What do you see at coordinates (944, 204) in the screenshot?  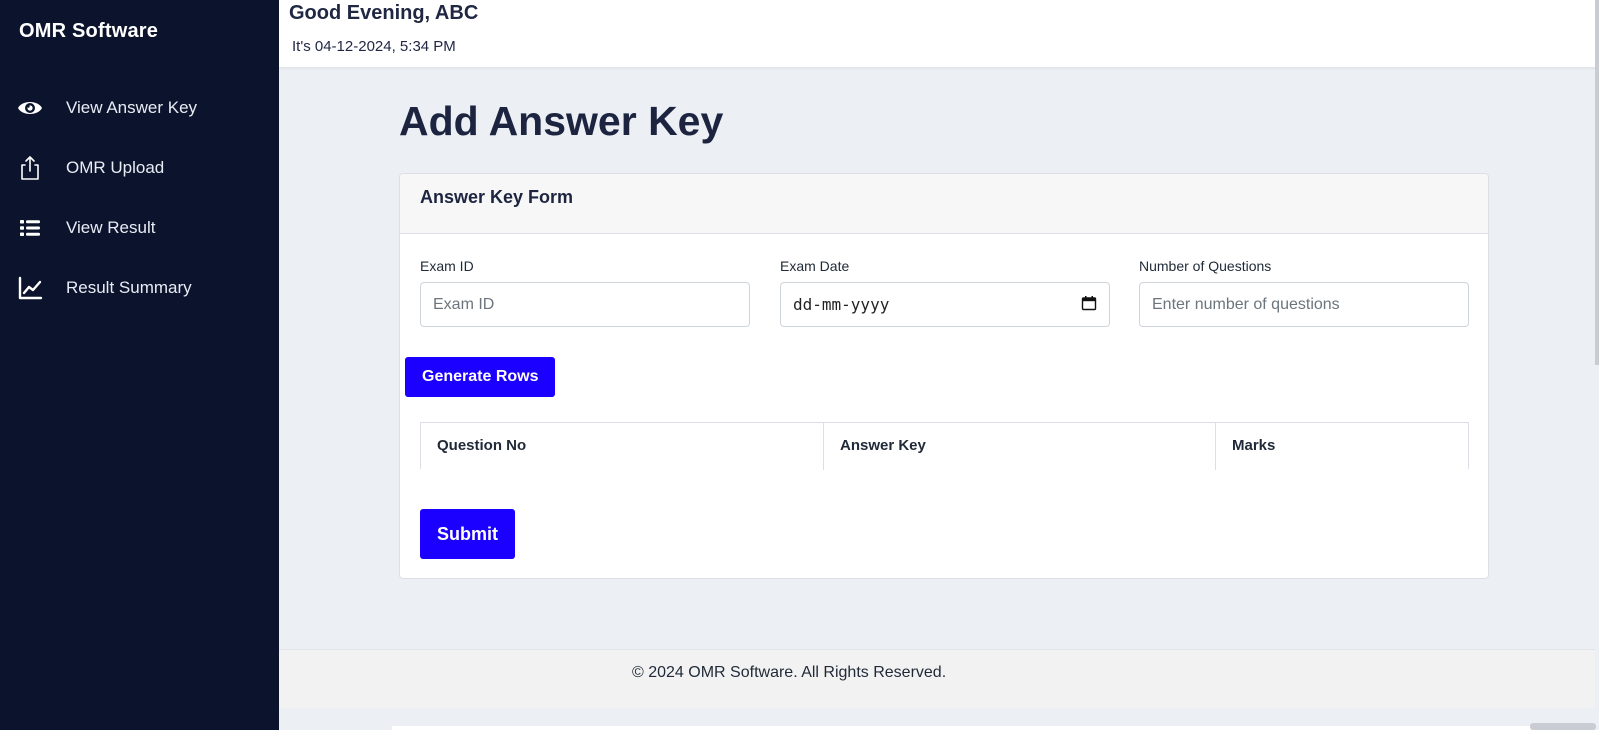 I see `card-header: Answer Key Form` at bounding box center [944, 204].